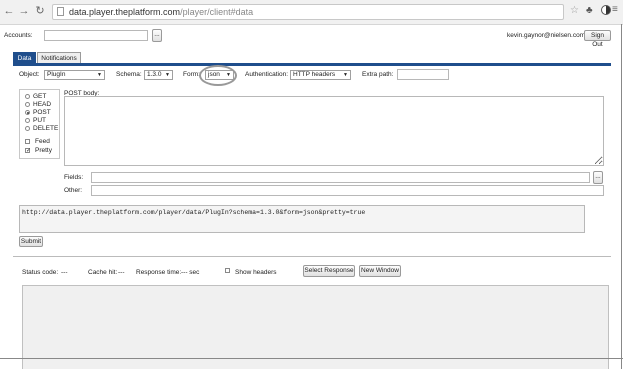 Image resolution: width=623 pixels, height=369 pixels. I want to click on arrow-left-icon: ←, so click(9, 11).